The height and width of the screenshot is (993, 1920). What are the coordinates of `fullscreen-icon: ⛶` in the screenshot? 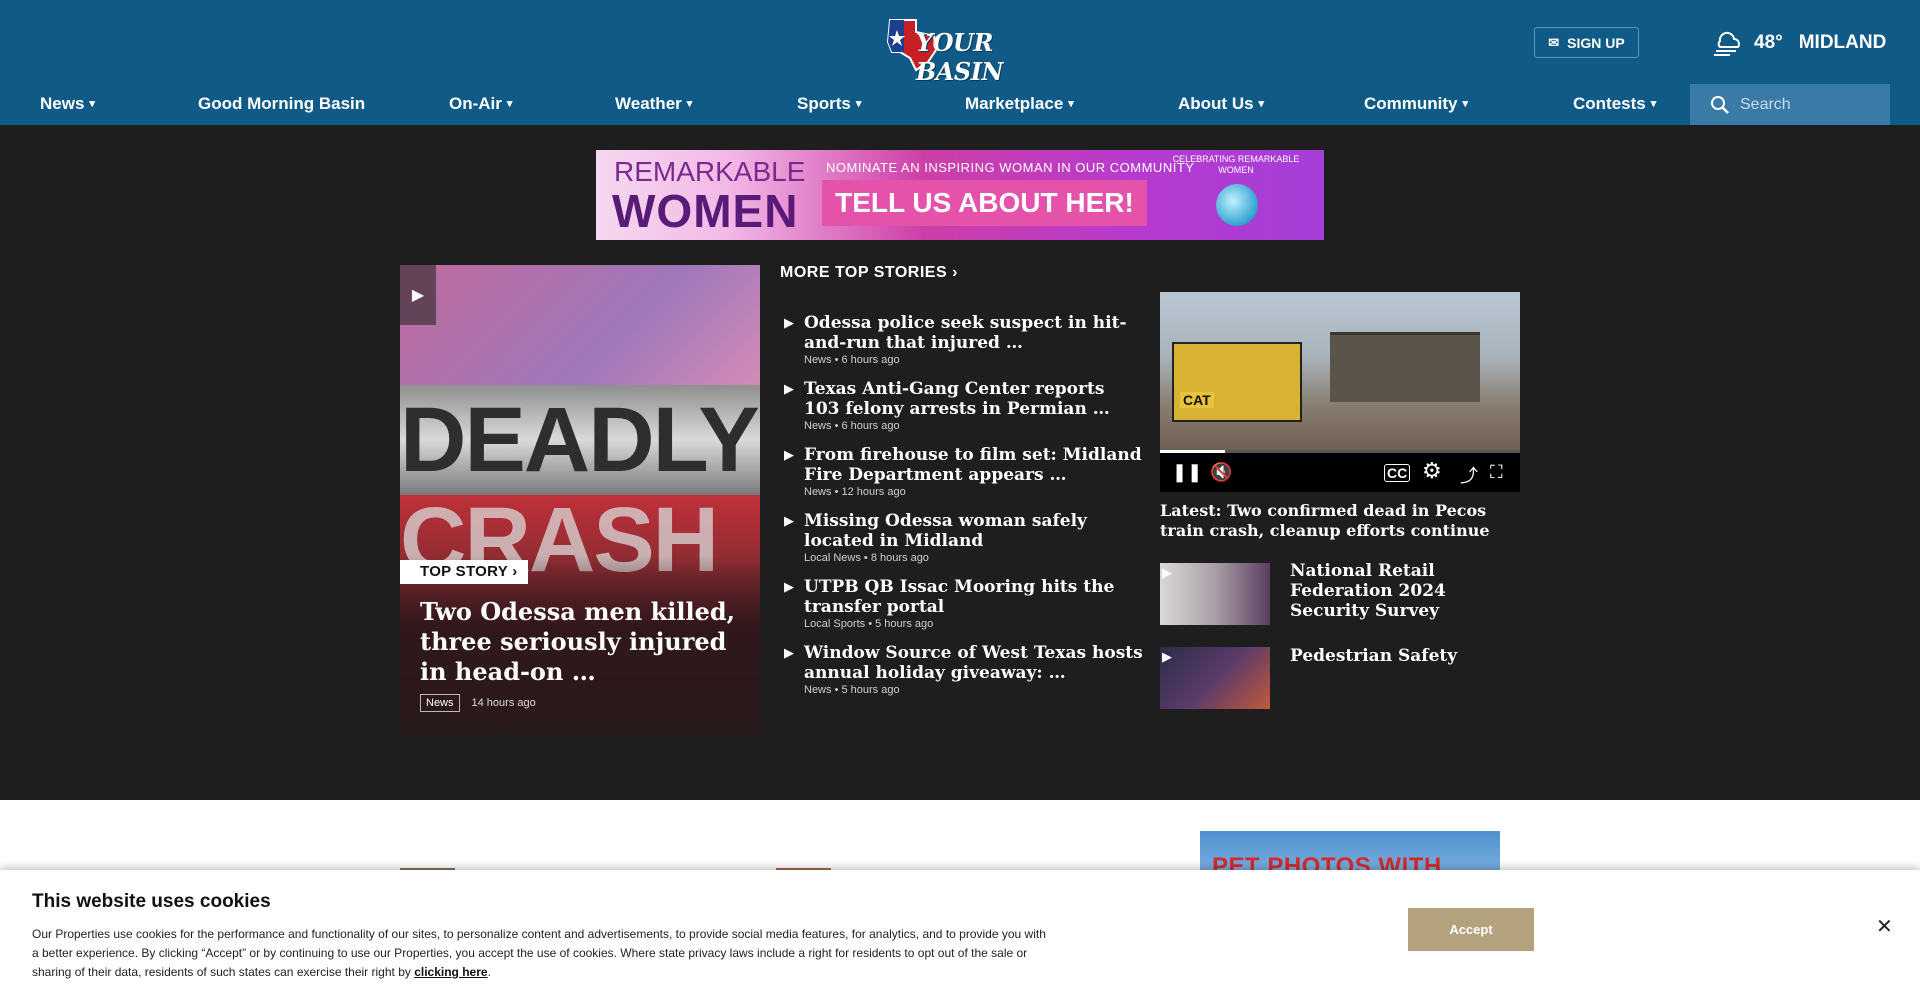 It's located at (1496, 472).